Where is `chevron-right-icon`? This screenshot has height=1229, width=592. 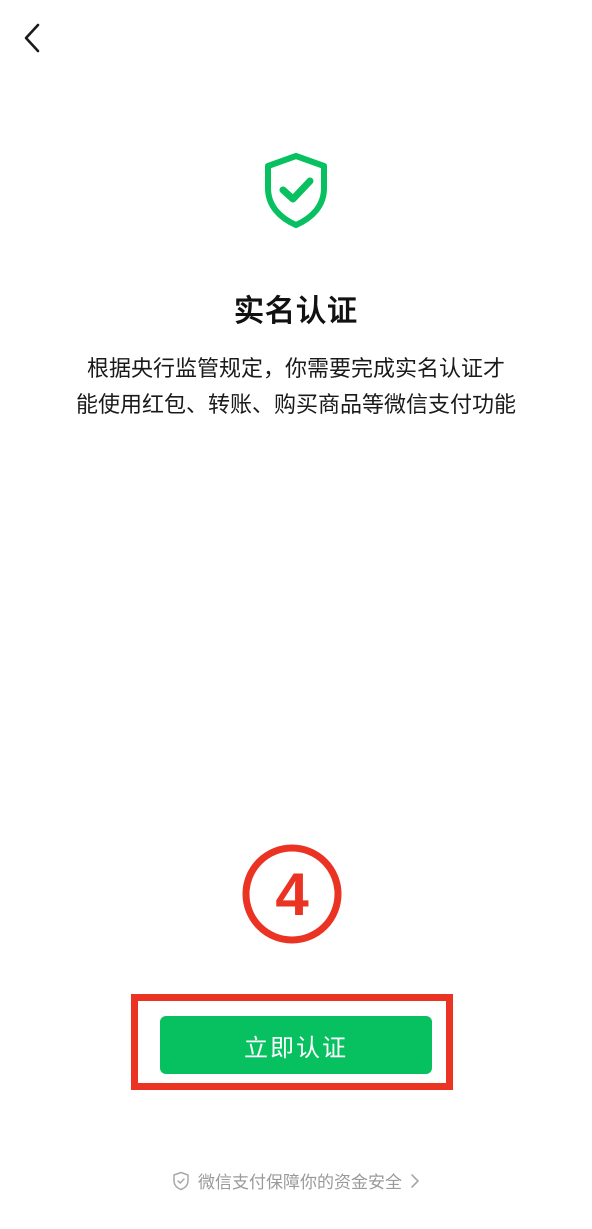
chevron-right-icon is located at coordinates (415, 1180).